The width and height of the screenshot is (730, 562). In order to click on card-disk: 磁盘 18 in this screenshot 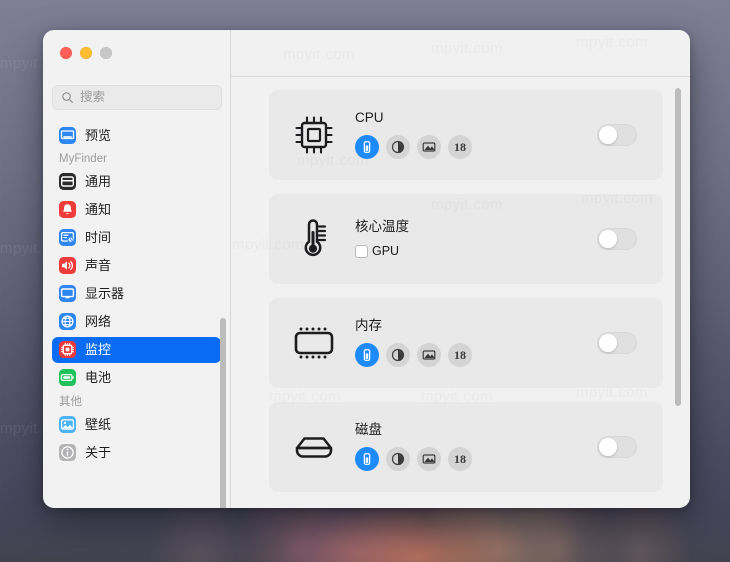, I will do `click(466, 447)`.